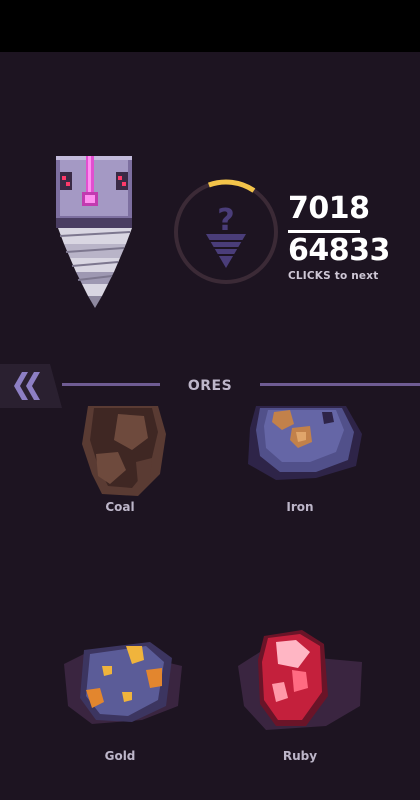 The height and width of the screenshot is (800, 420). What do you see at coordinates (210, 386) in the screenshot?
I see `section-title: ORES` at bounding box center [210, 386].